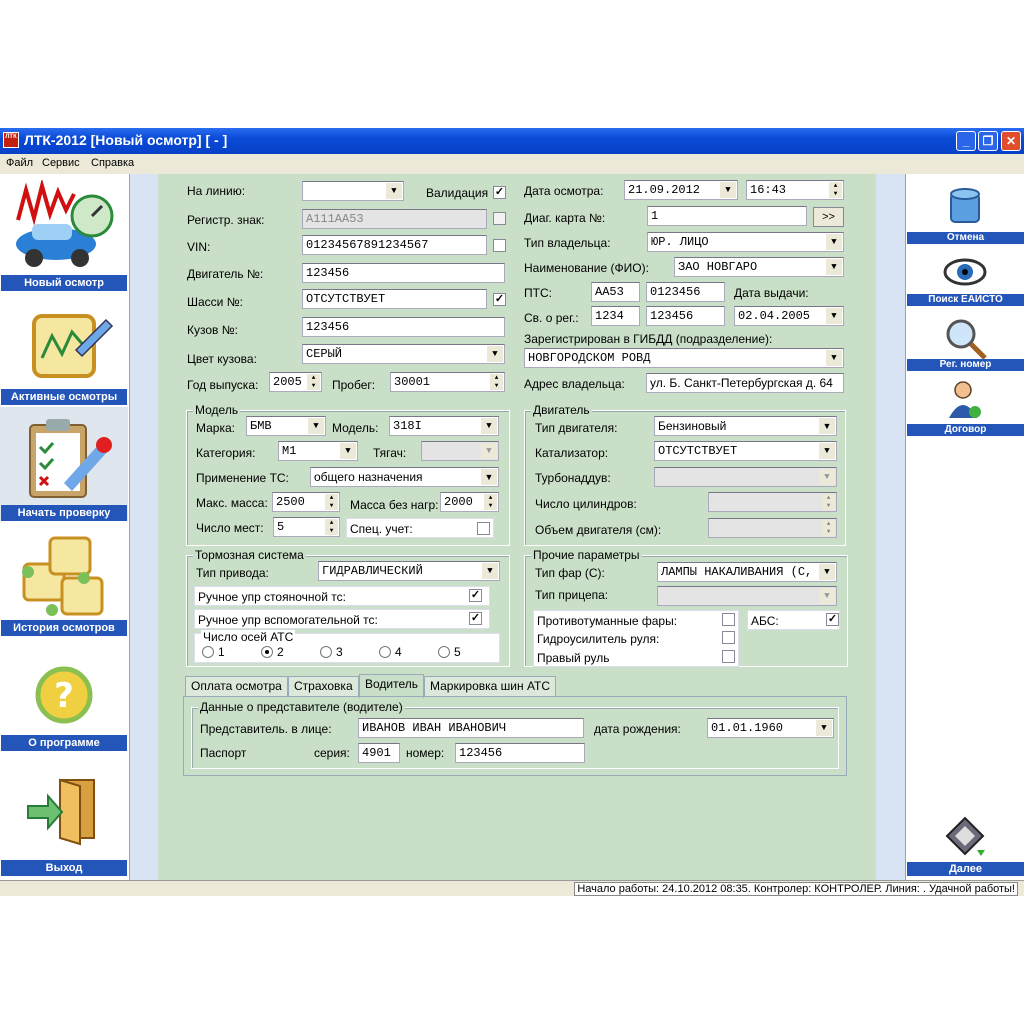 Image resolution: width=1024 pixels, height=1024 pixels. Describe the element at coordinates (615, 316) in the screenshot. I see `reg-cert-series-input: 1234` at that location.